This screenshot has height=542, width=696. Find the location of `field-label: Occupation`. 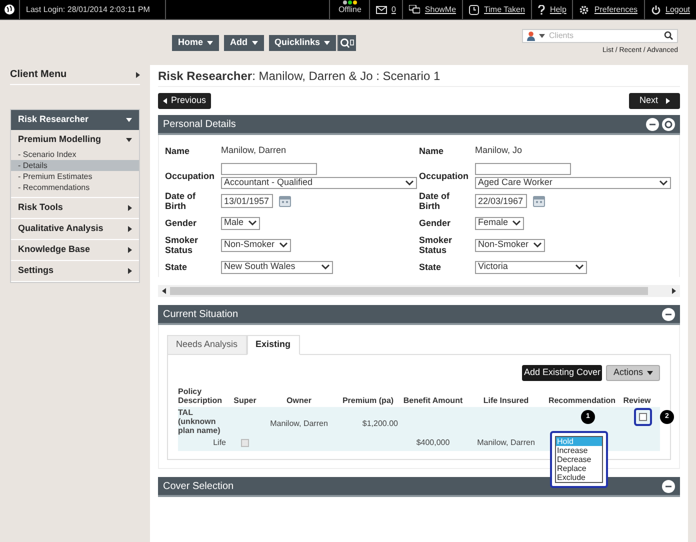

field-label: Occupation is located at coordinates (444, 176).